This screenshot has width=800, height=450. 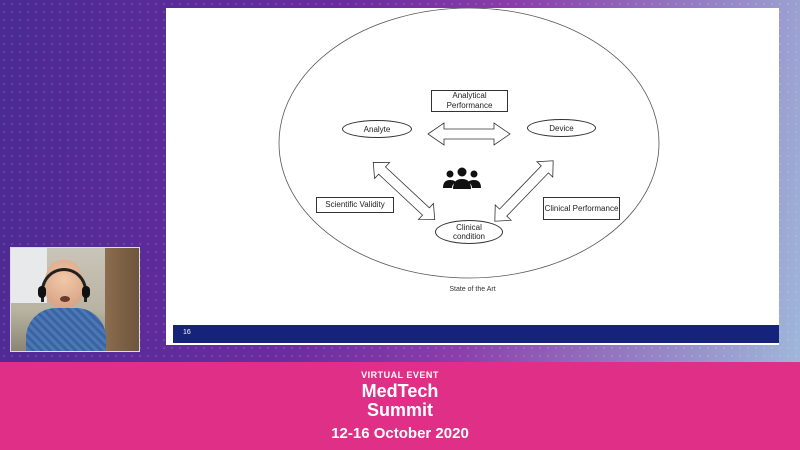 What do you see at coordinates (561, 128) in the screenshot?
I see `device-ellipse: Device` at bounding box center [561, 128].